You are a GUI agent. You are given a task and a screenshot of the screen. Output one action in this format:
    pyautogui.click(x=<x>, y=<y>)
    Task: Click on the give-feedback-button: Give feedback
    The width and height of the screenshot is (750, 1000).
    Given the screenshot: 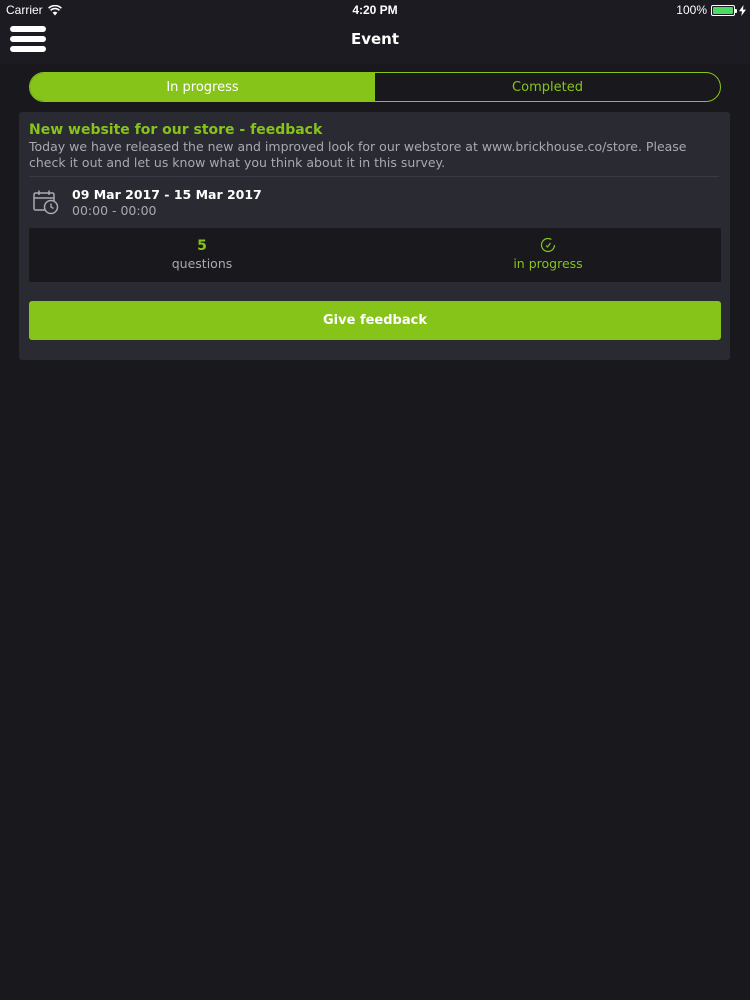 What is the action you would take?
    pyautogui.click(x=375, y=320)
    